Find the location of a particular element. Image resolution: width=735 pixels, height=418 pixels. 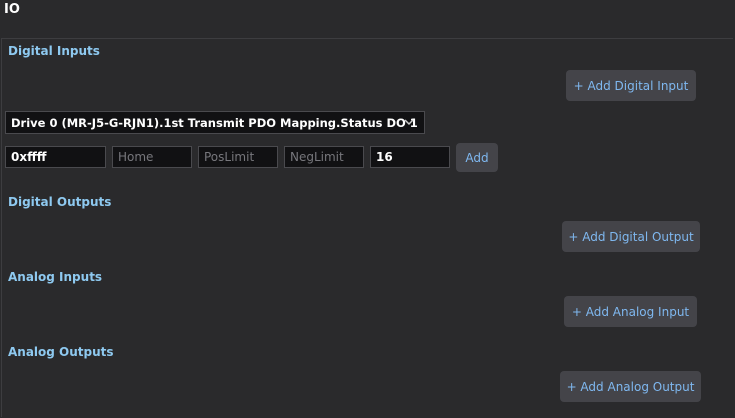

add-input-row-button: Add is located at coordinates (477, 157).